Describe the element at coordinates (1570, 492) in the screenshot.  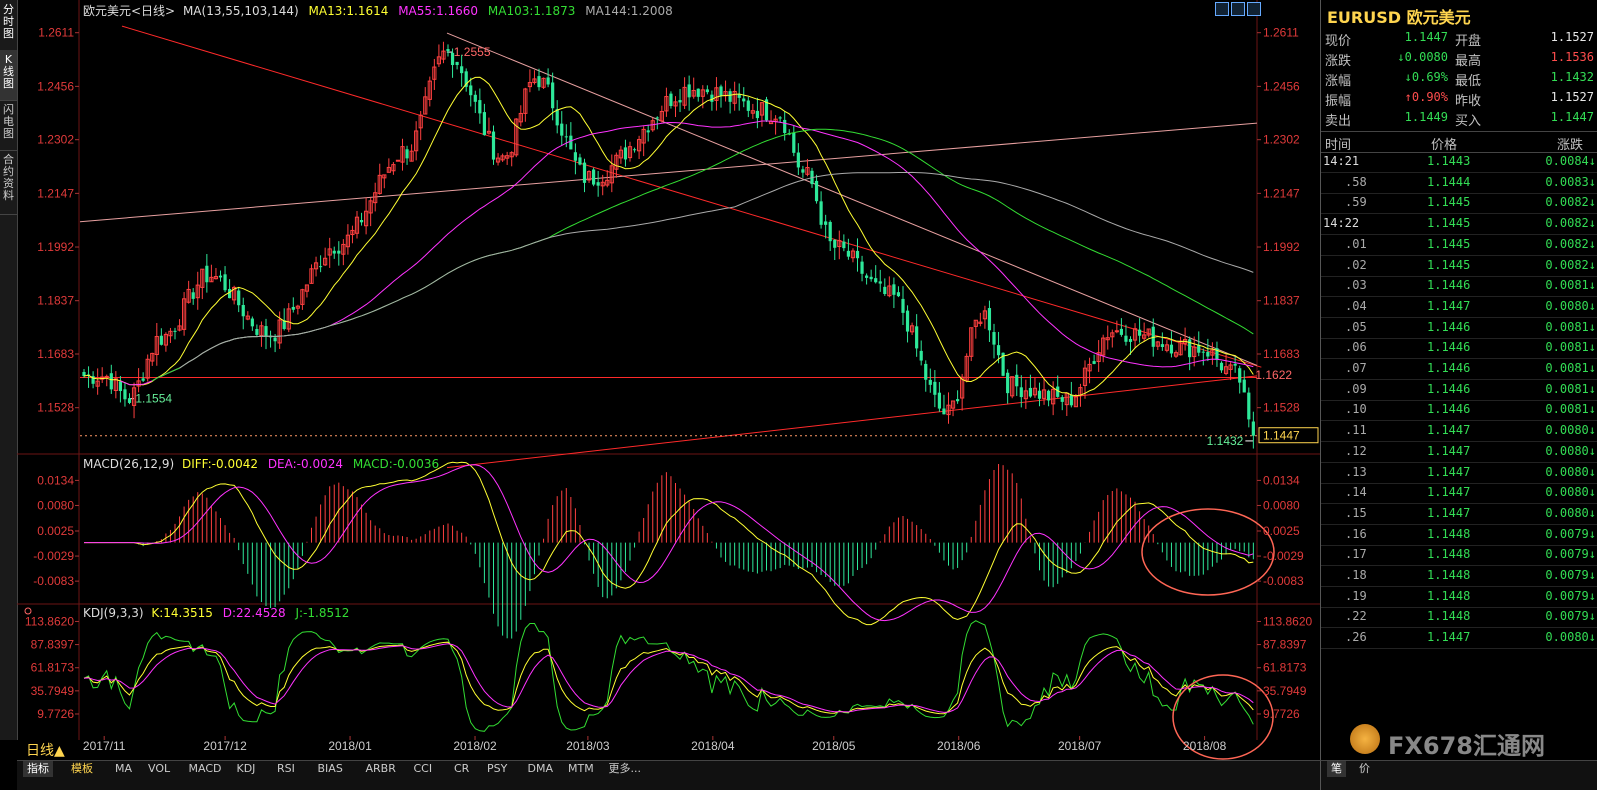
I see `tick-change: 0.0080↓` at that location.